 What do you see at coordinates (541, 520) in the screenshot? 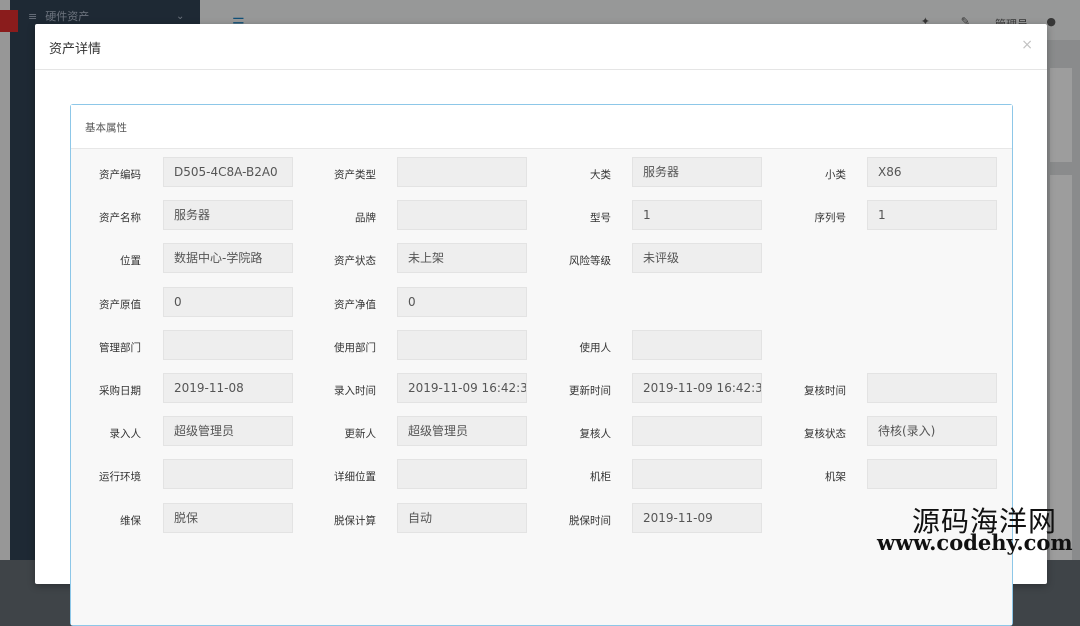
I see `form-row: 维保 脱保 脱保计算 自动 脱保时间 2019-11-09` at bounding box center [541, 520].